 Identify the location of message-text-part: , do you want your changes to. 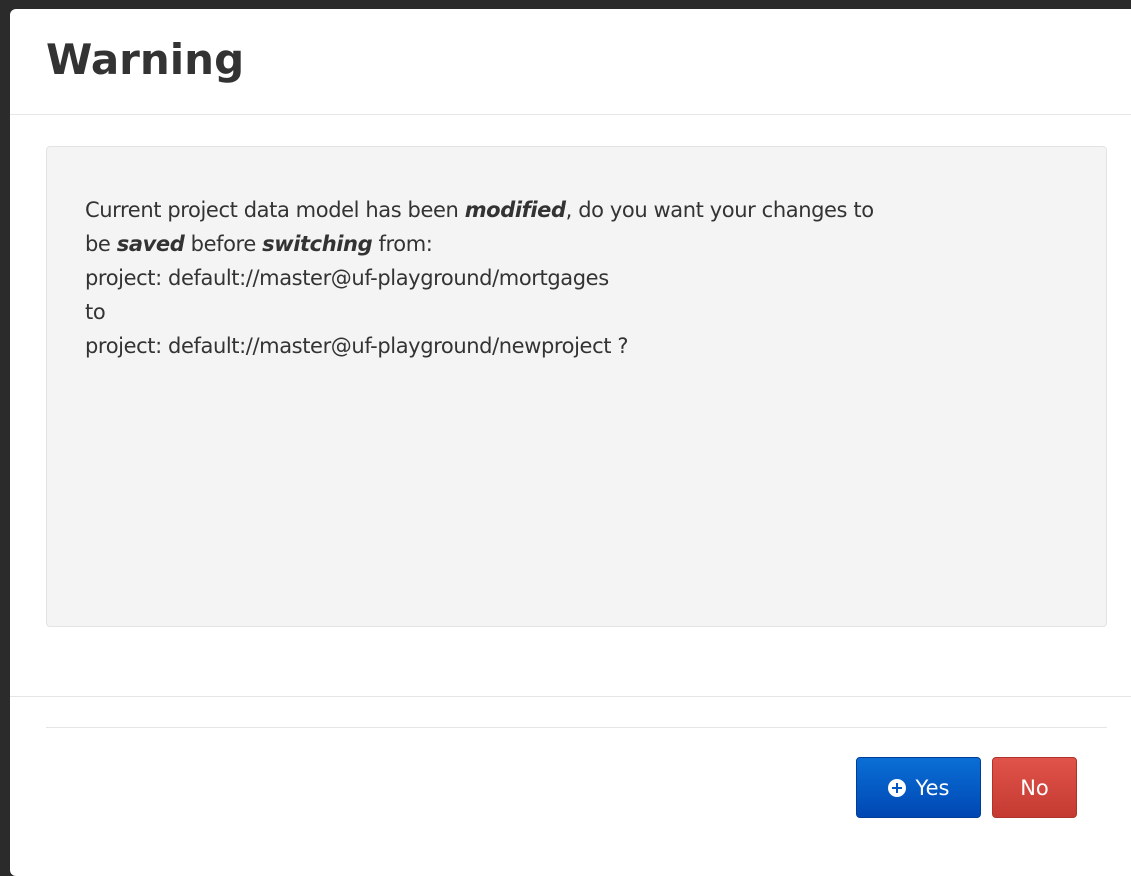
(719, 210).